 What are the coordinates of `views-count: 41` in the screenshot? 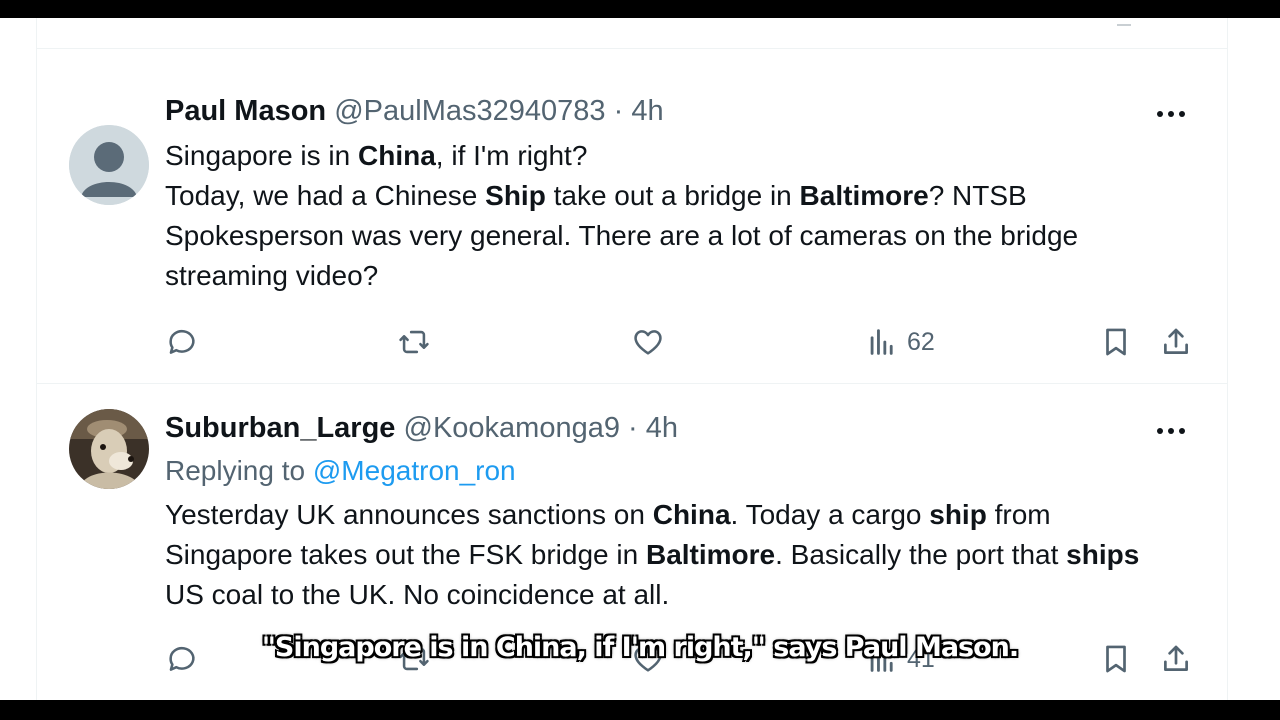 It's located at (921, 658).